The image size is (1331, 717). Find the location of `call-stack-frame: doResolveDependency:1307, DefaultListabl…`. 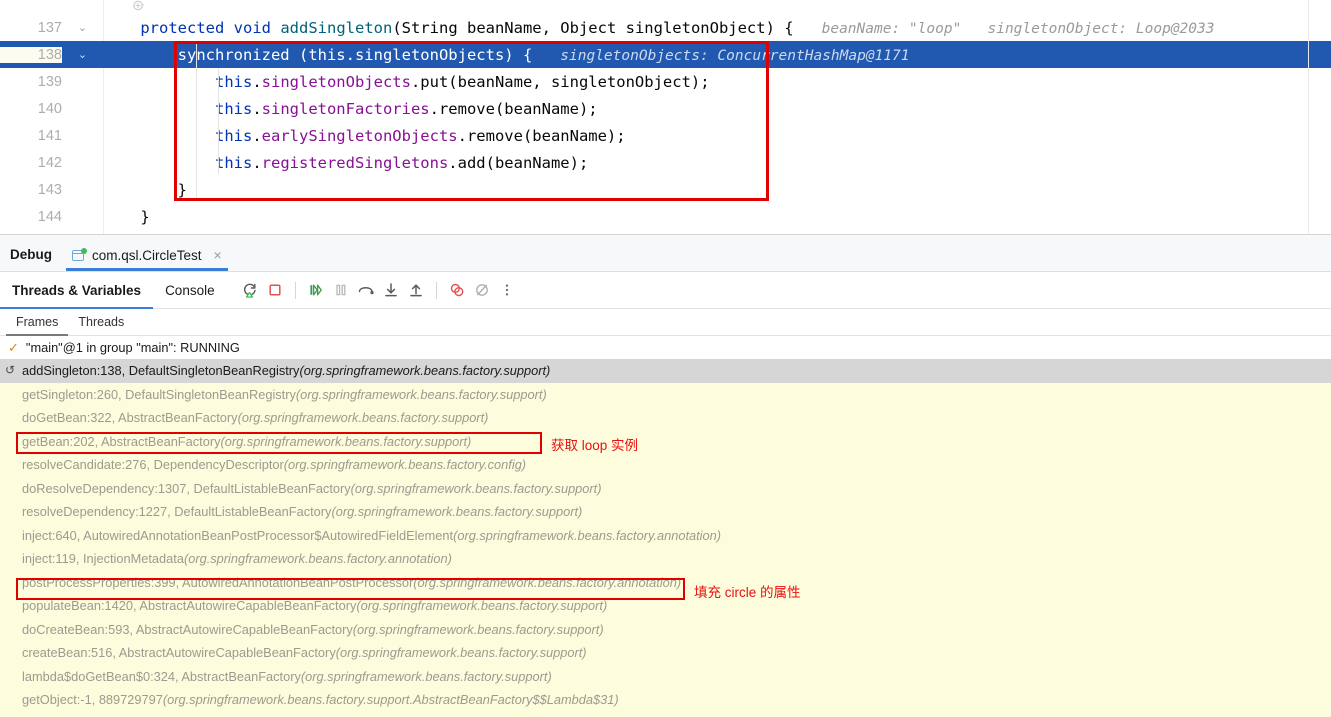

call-stack-frame: doResolveDependency:1307, DefaultListabl… is located at coordinates (665, 489).